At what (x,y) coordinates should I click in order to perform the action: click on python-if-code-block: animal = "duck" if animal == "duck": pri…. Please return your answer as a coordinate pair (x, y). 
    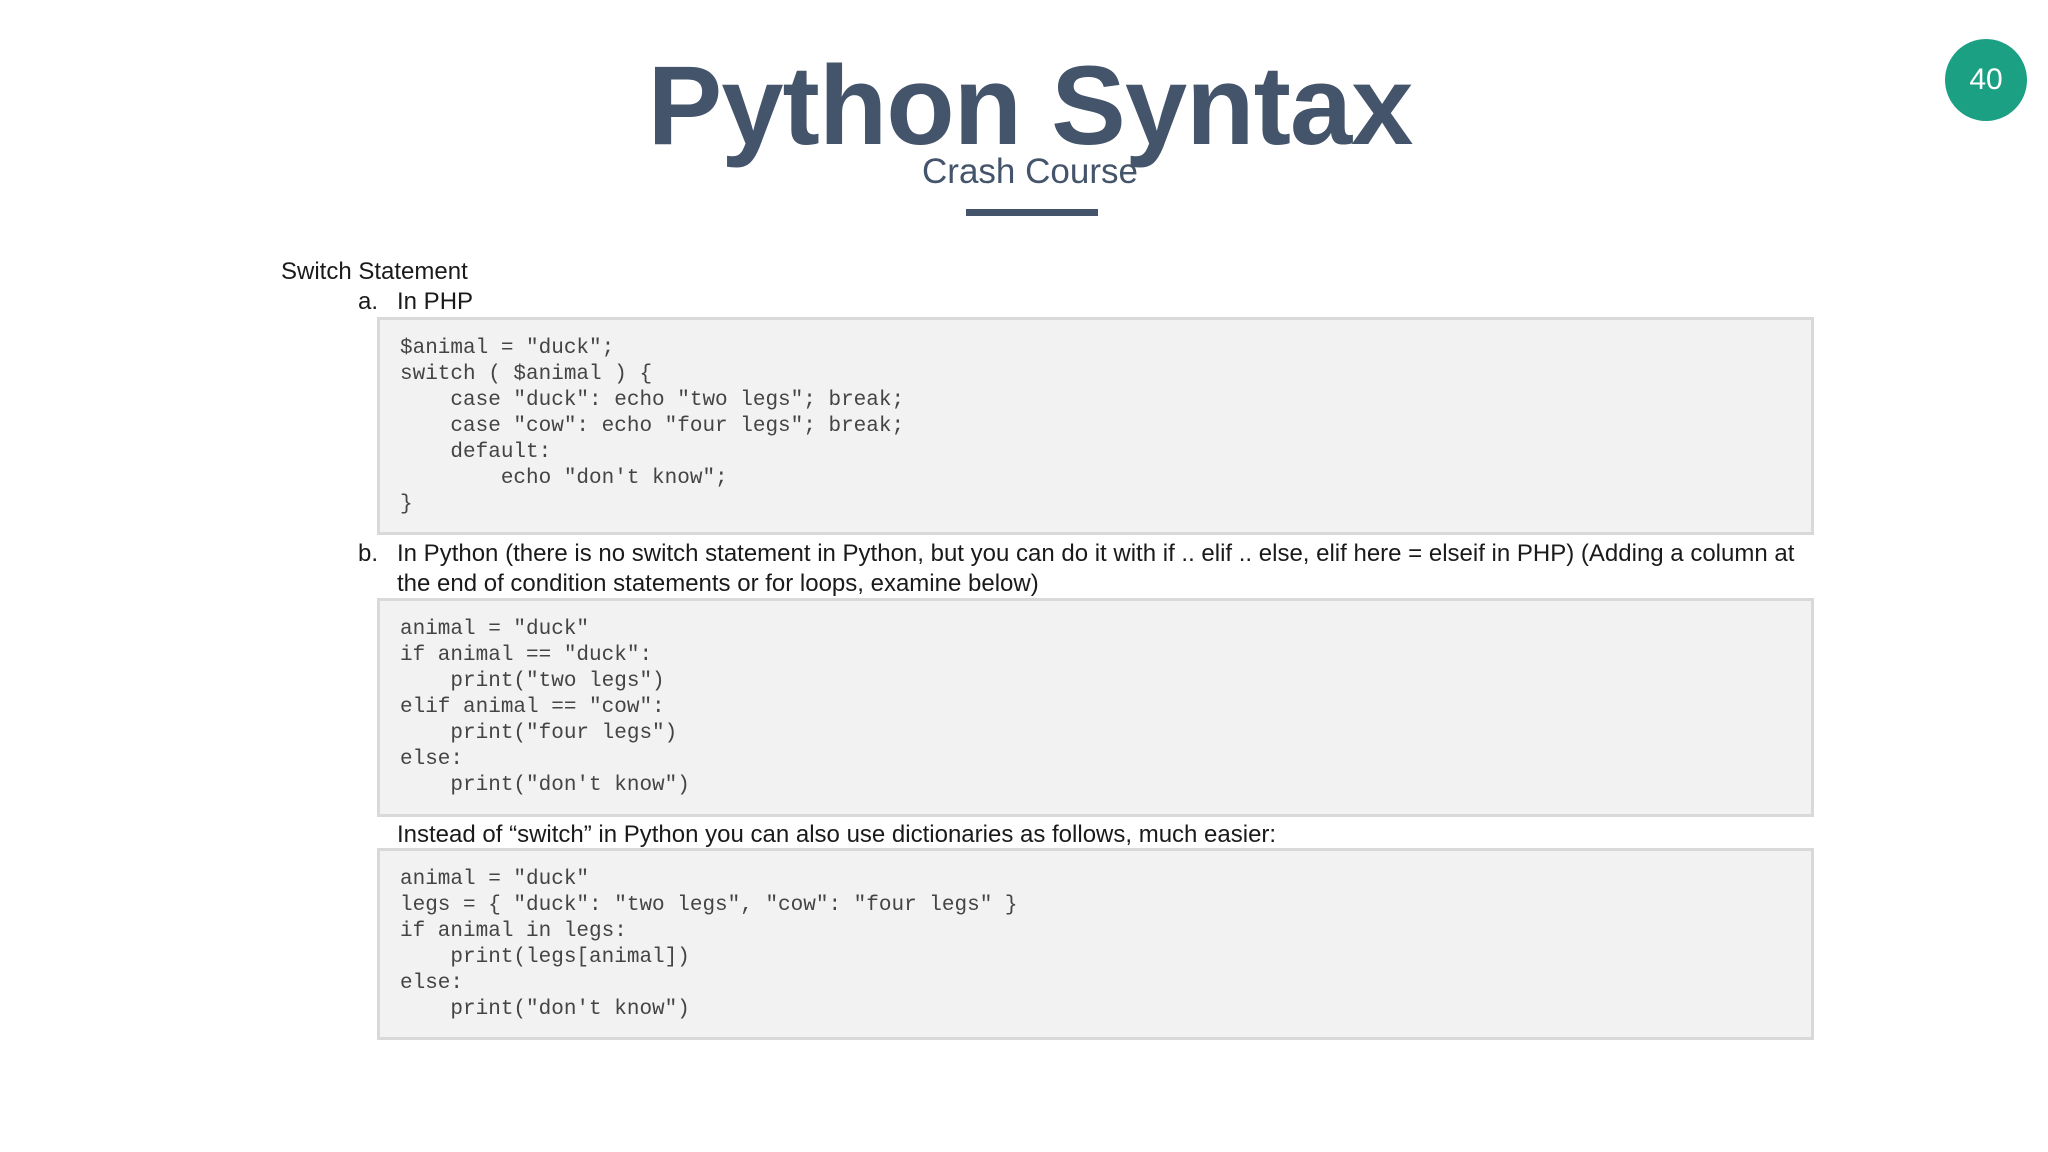
    Looking at the image, I should click on (1095, 707).